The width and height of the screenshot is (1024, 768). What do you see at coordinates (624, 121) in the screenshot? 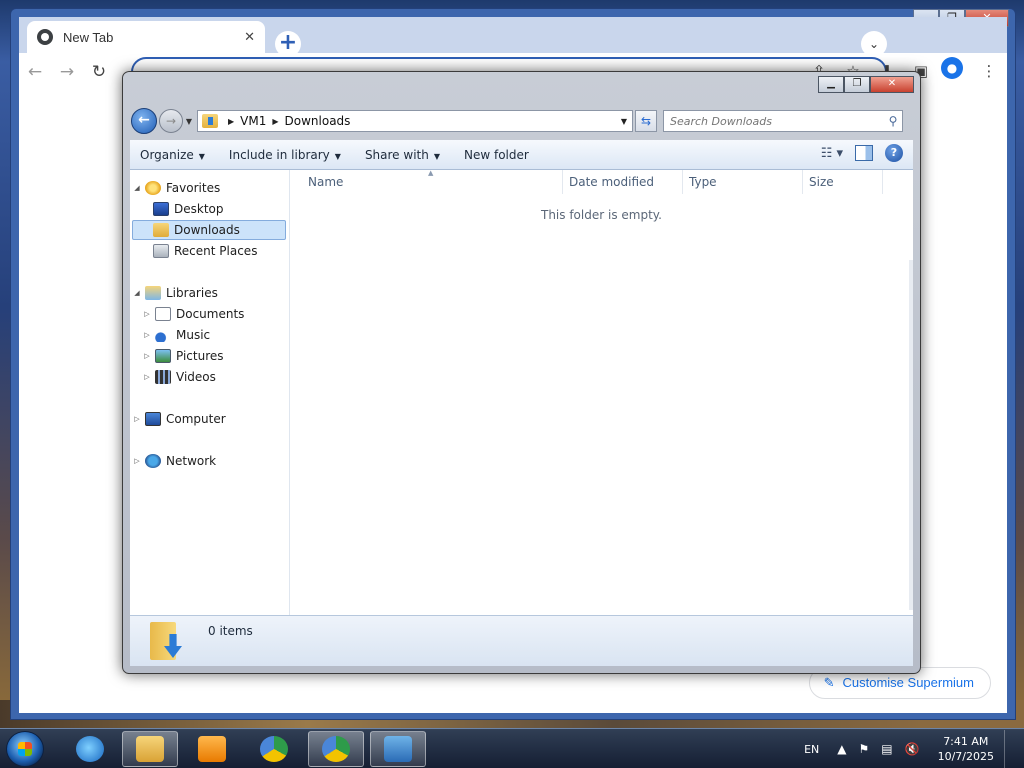
I see `address-dropdown-icon: ▼` at bounding box center [624, 121].